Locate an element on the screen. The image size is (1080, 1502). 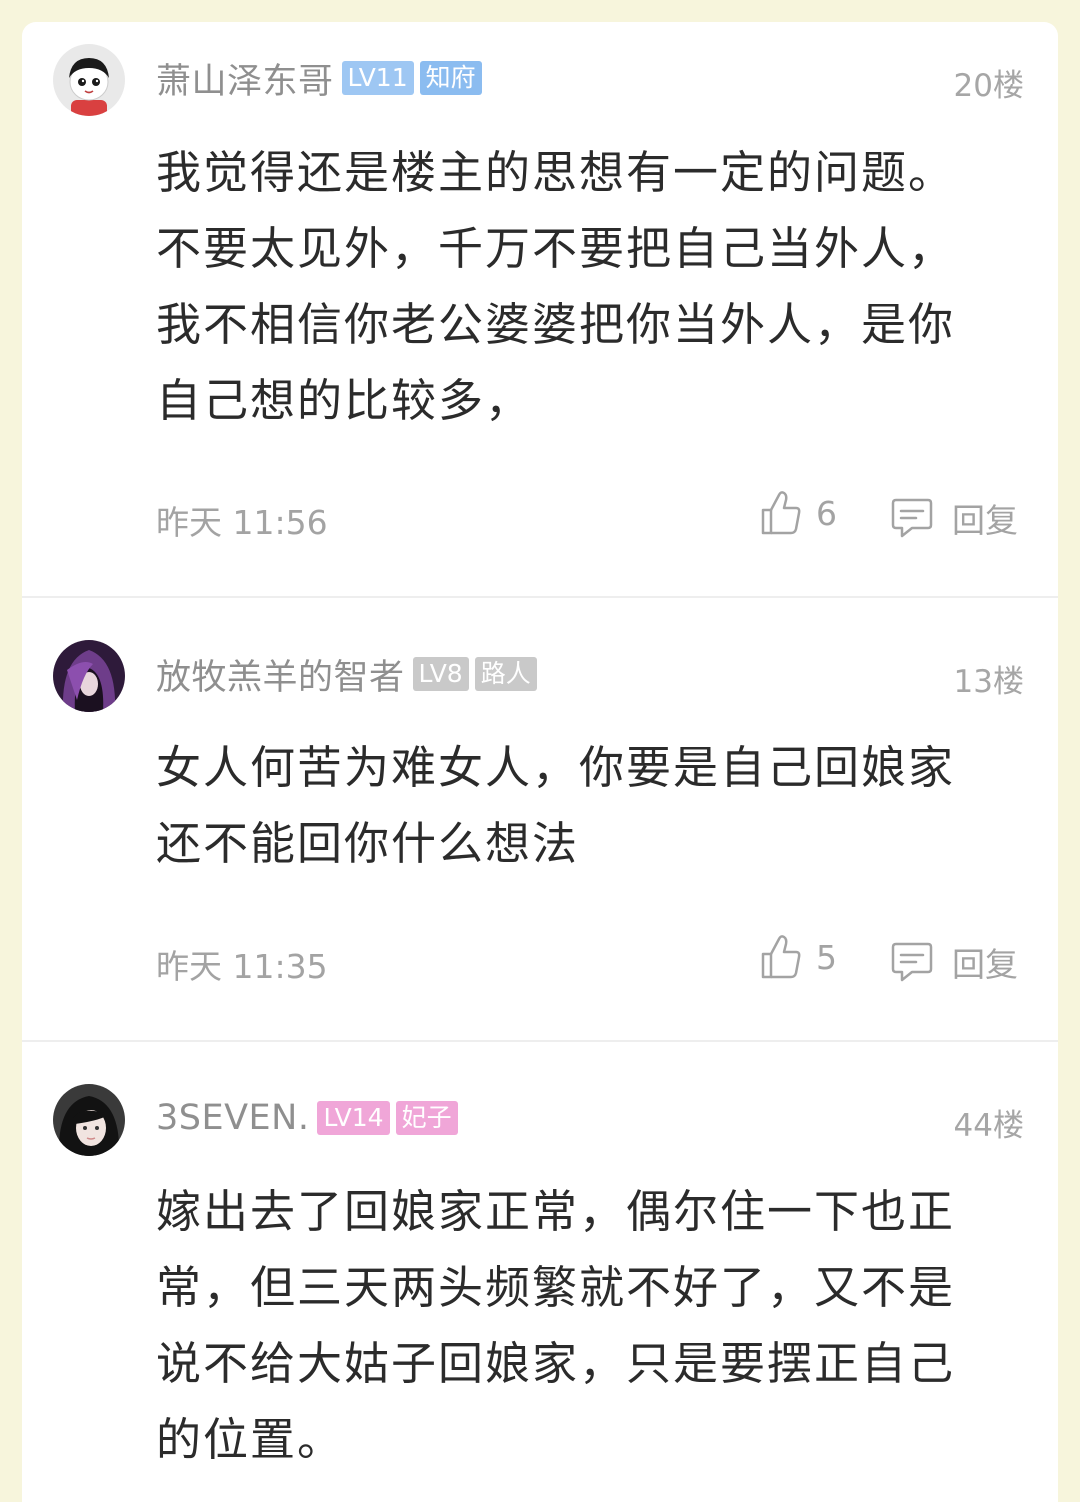
girl-photo-avatar is located at coordinates (89, 1120).